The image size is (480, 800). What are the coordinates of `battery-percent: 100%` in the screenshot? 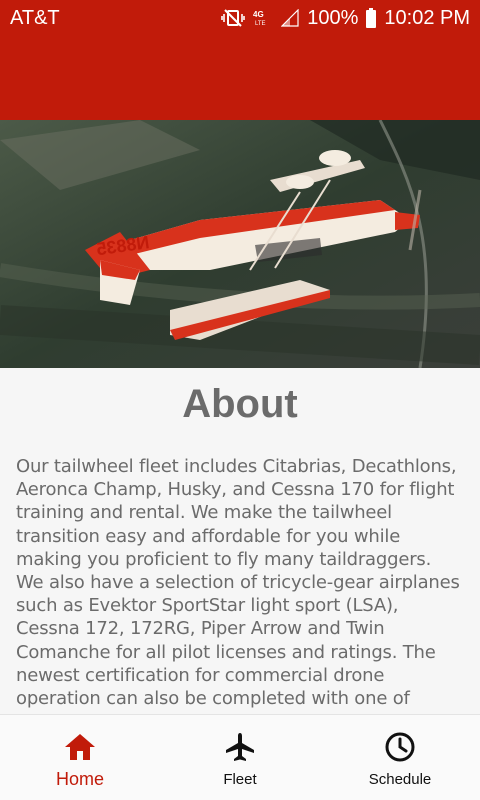 It's located at (333, 17).